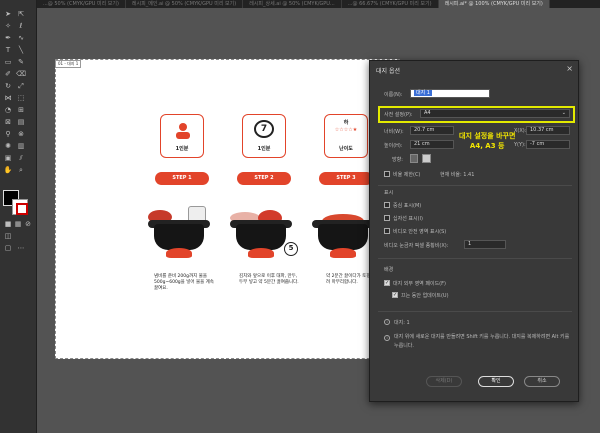  I want to click on preset-select: A4 ⌄, so click(495, 113).